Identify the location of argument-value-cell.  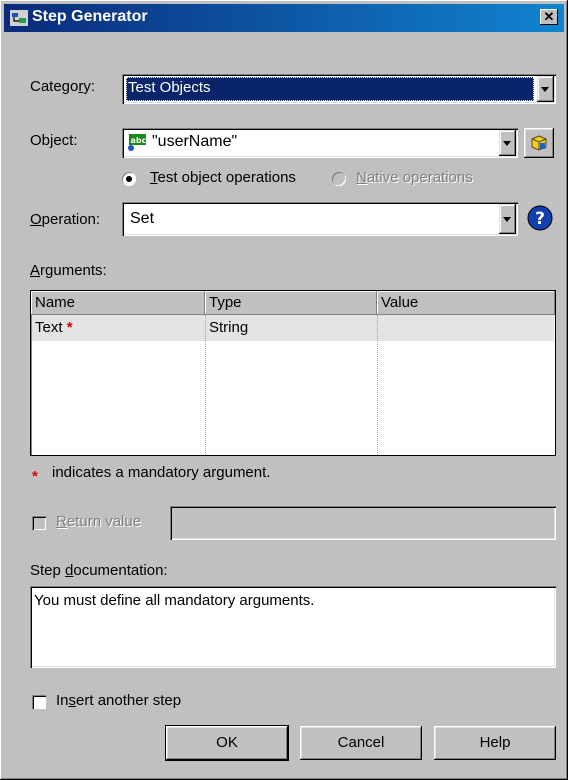
(466, 328).